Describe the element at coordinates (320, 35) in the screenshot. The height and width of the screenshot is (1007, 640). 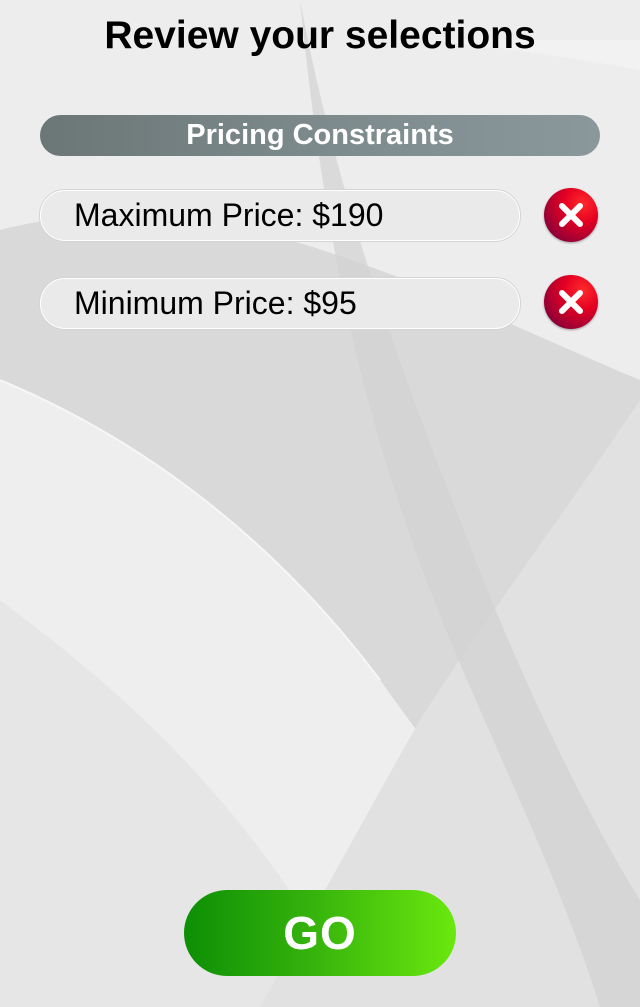
I see `page-title: Review your selections` at that location.